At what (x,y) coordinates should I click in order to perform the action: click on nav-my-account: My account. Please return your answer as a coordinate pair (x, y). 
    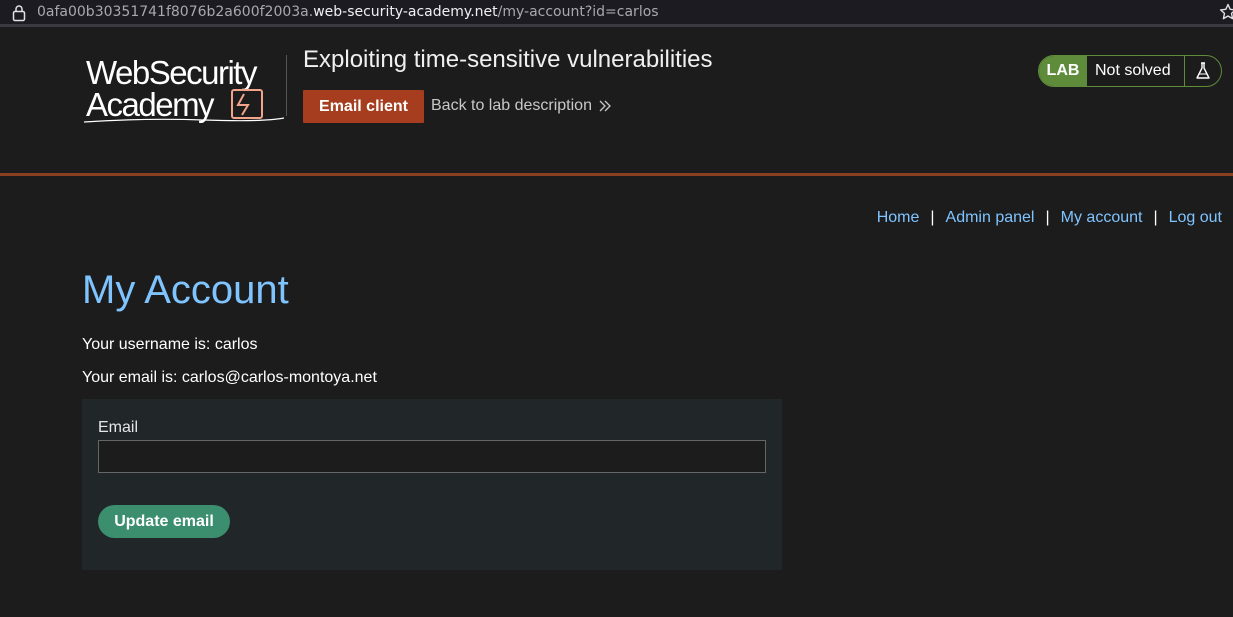
    Looking at the image, I should click on (1102, 218).